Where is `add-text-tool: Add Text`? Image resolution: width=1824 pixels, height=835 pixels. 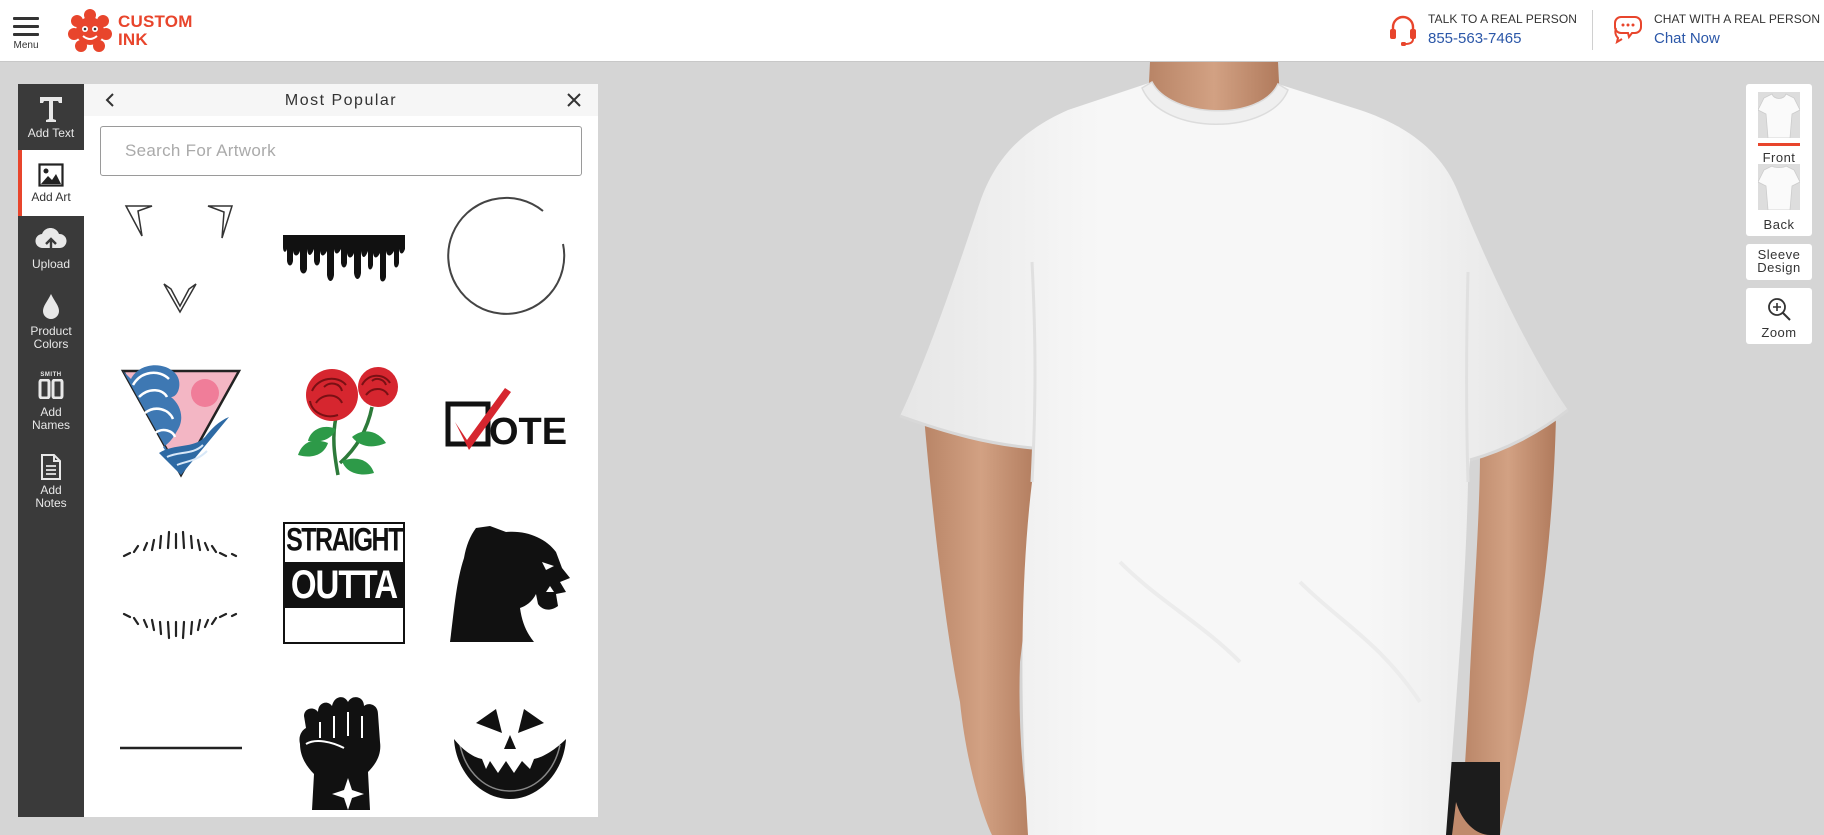 add-text-tool: Add Text is located at coordinates (51, 117).